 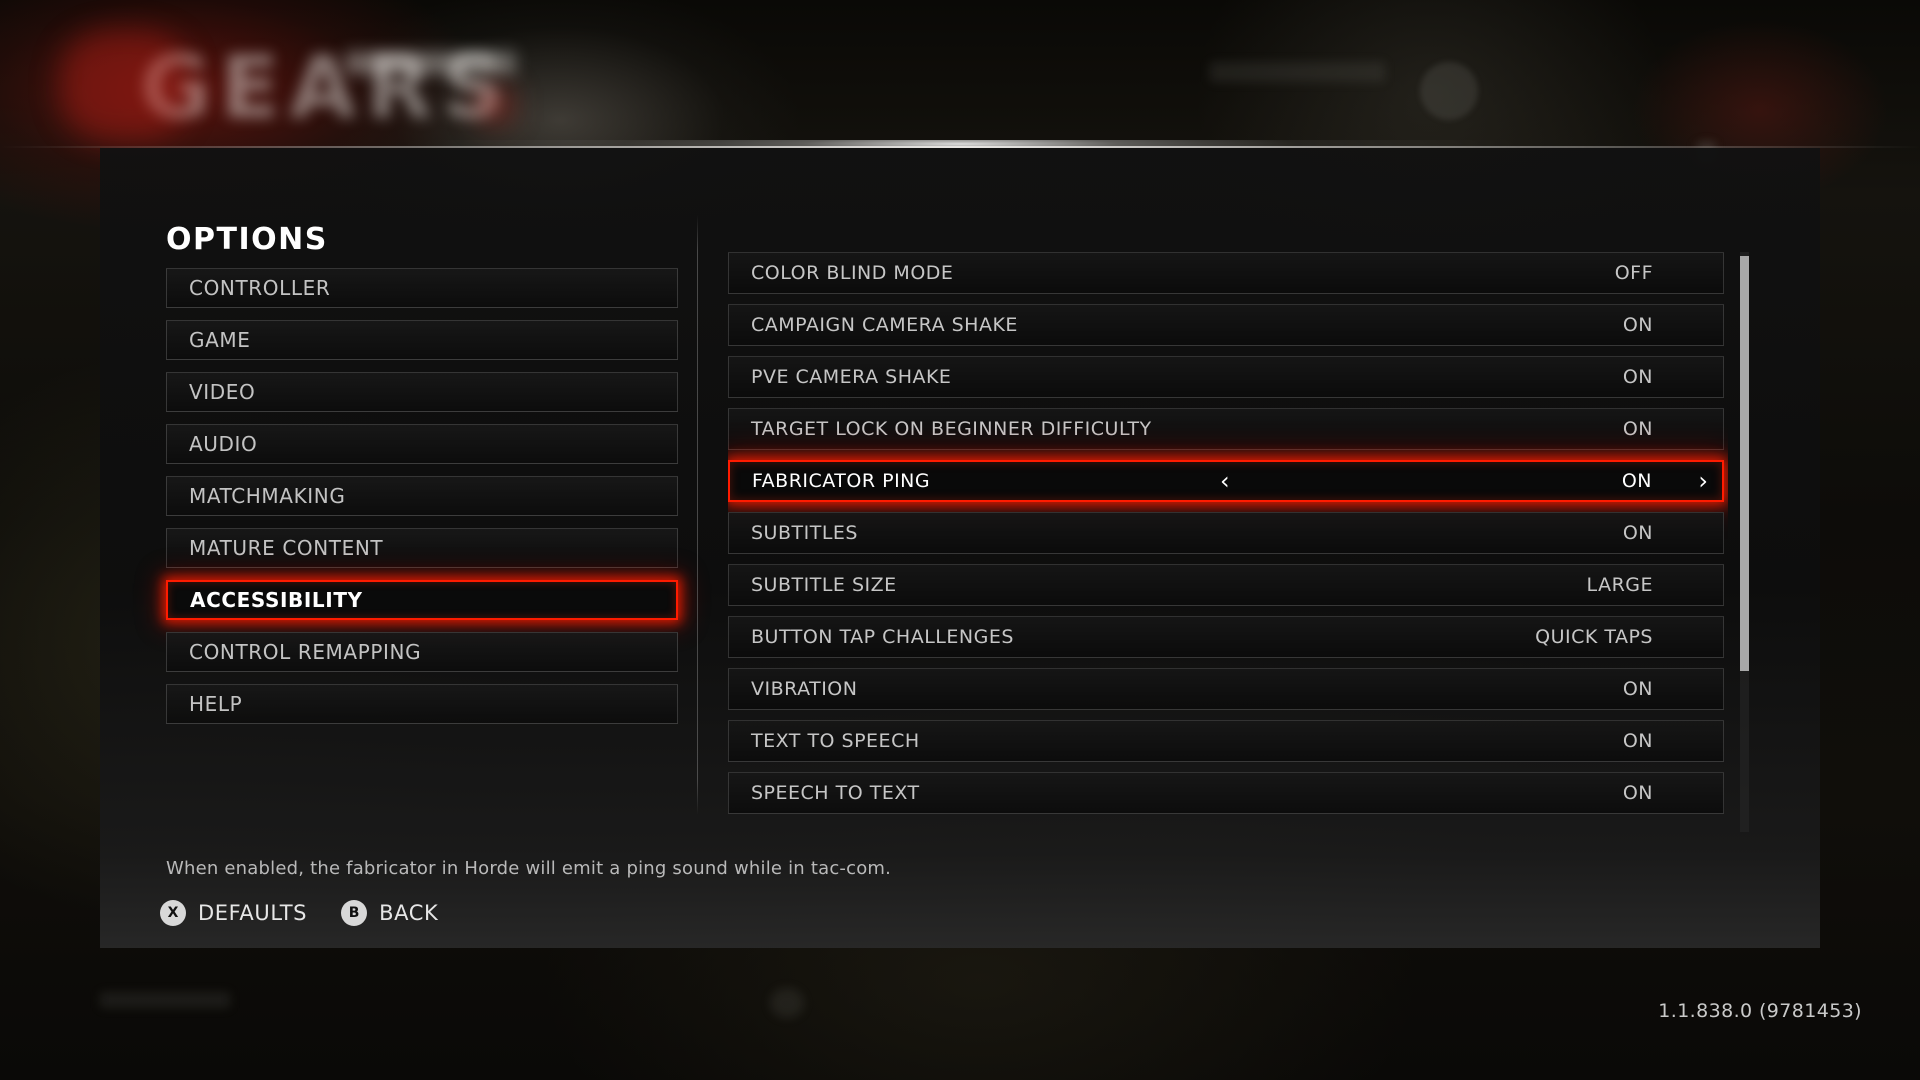 I want to click on background-game-logo: GEARS, so click(x=327, y=88).